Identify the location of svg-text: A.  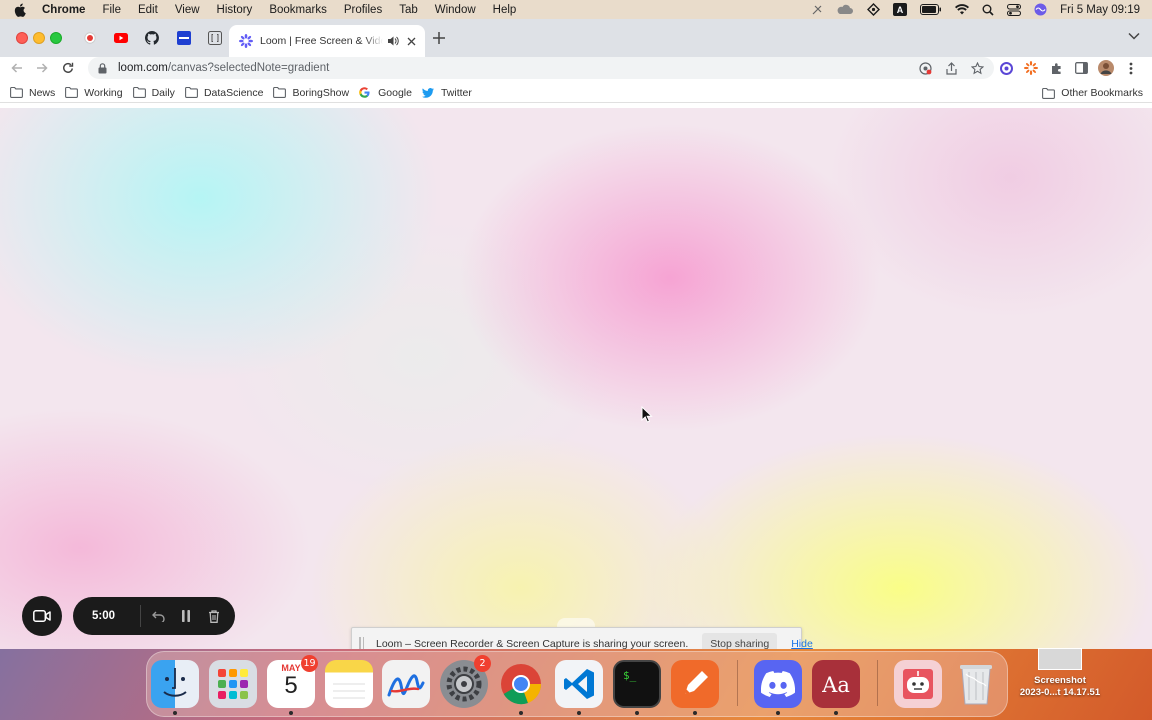
(900, 10).